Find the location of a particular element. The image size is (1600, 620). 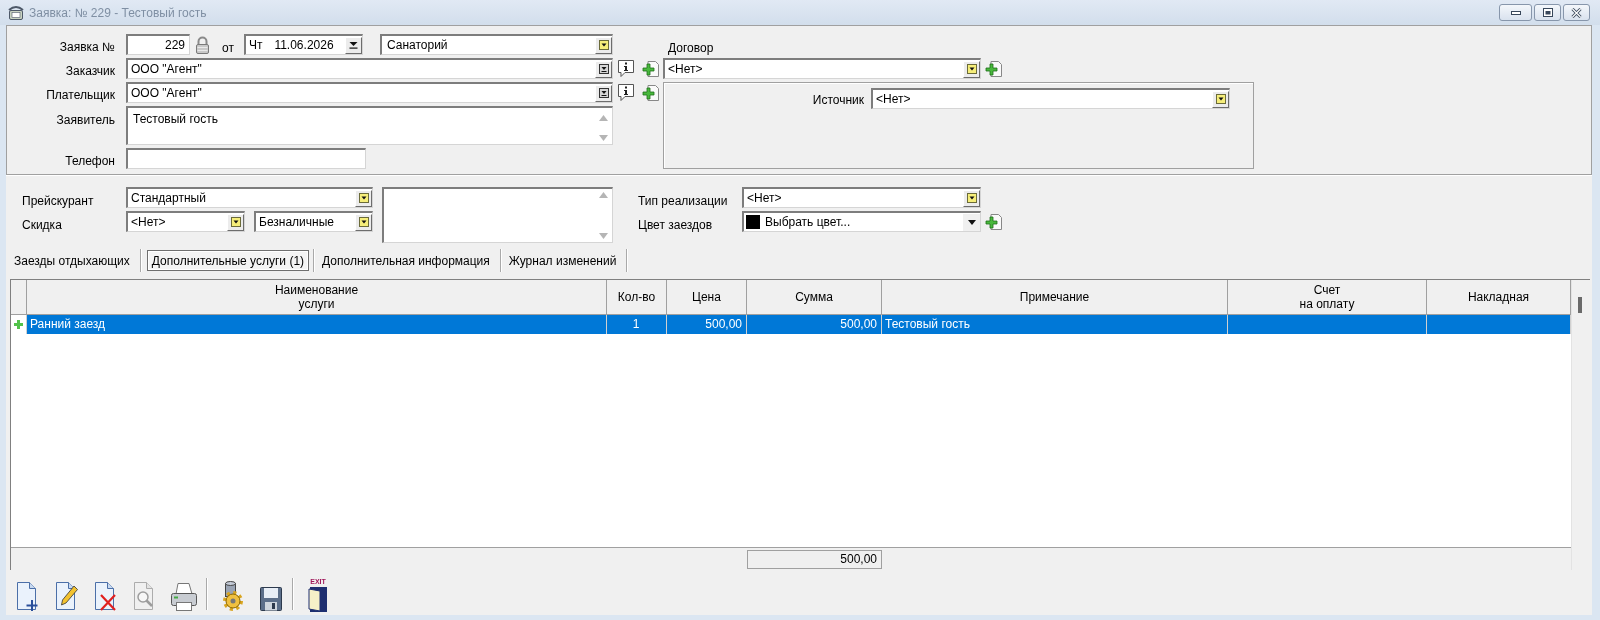

field-label: Тип реализации is located at coordinates (683, 201).